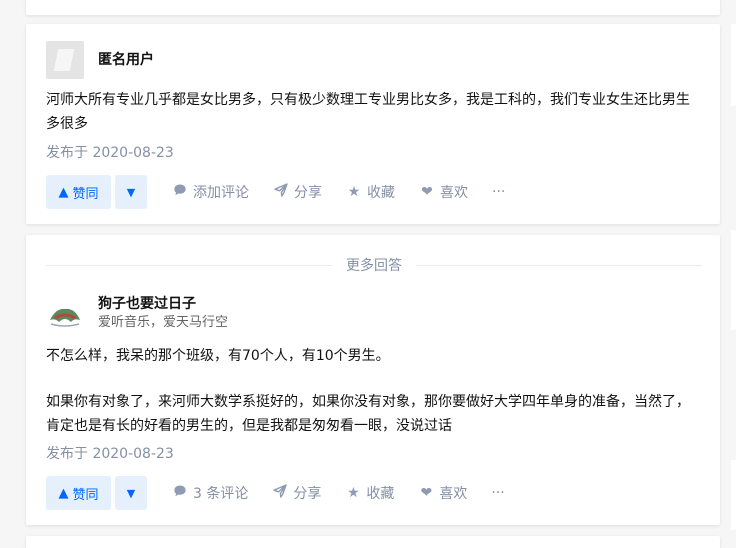  Describe the element at coordinates (221, 193) in the screenshot. I see `comment-label: 添加评论` at that location.